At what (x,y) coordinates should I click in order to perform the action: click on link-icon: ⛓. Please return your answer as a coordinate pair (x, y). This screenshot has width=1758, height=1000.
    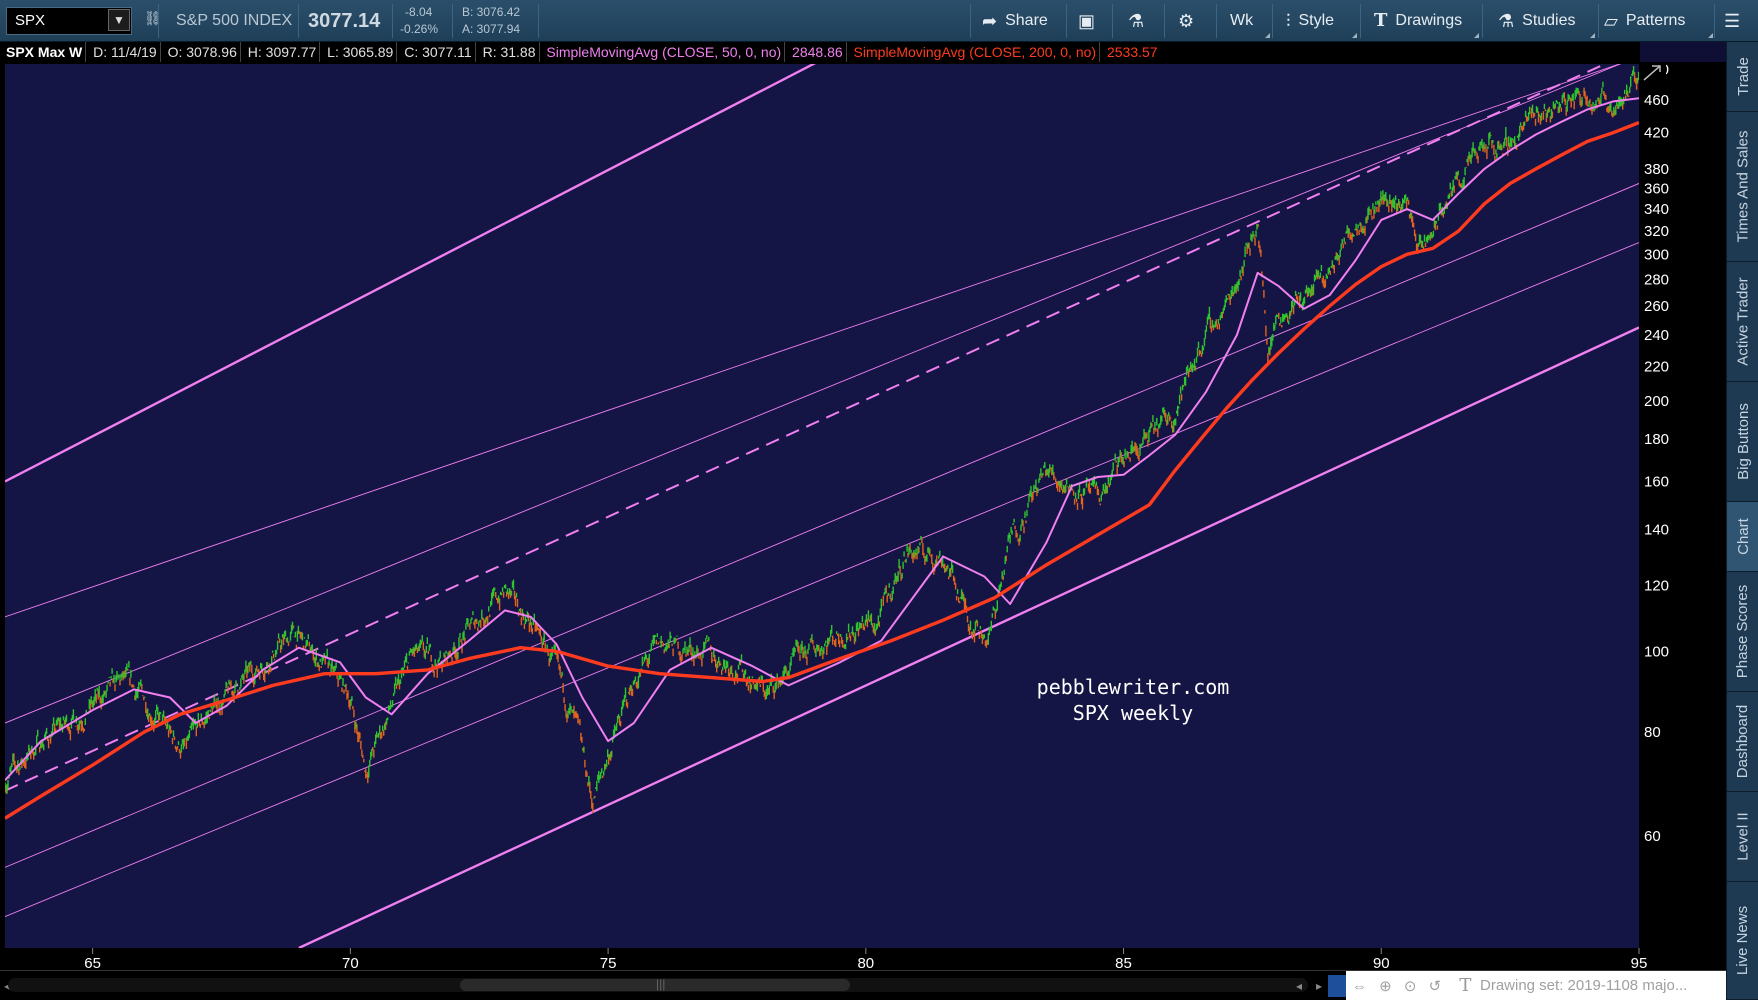
    Looking at the image, I should click on (153, 21).